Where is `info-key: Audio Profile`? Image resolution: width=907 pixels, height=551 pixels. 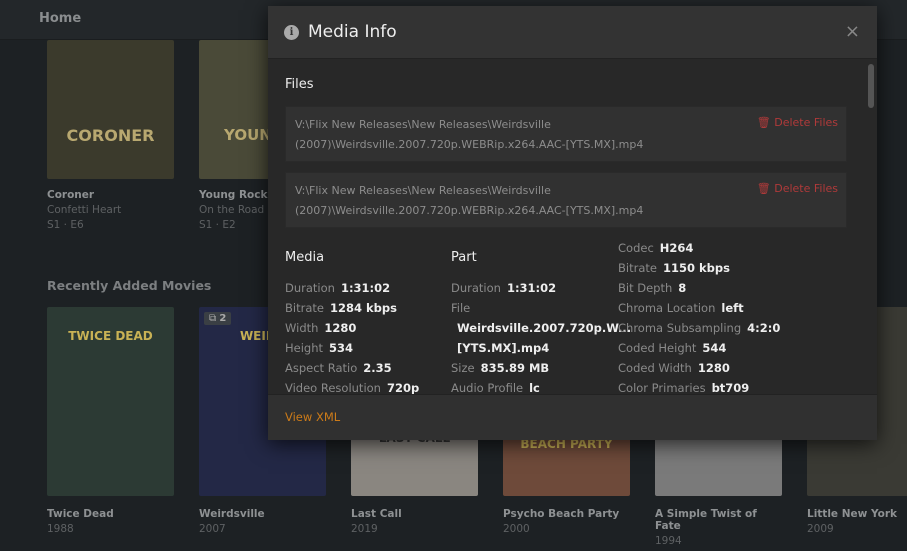
info-key: Audio Profile is located at coordinates (487, 387).